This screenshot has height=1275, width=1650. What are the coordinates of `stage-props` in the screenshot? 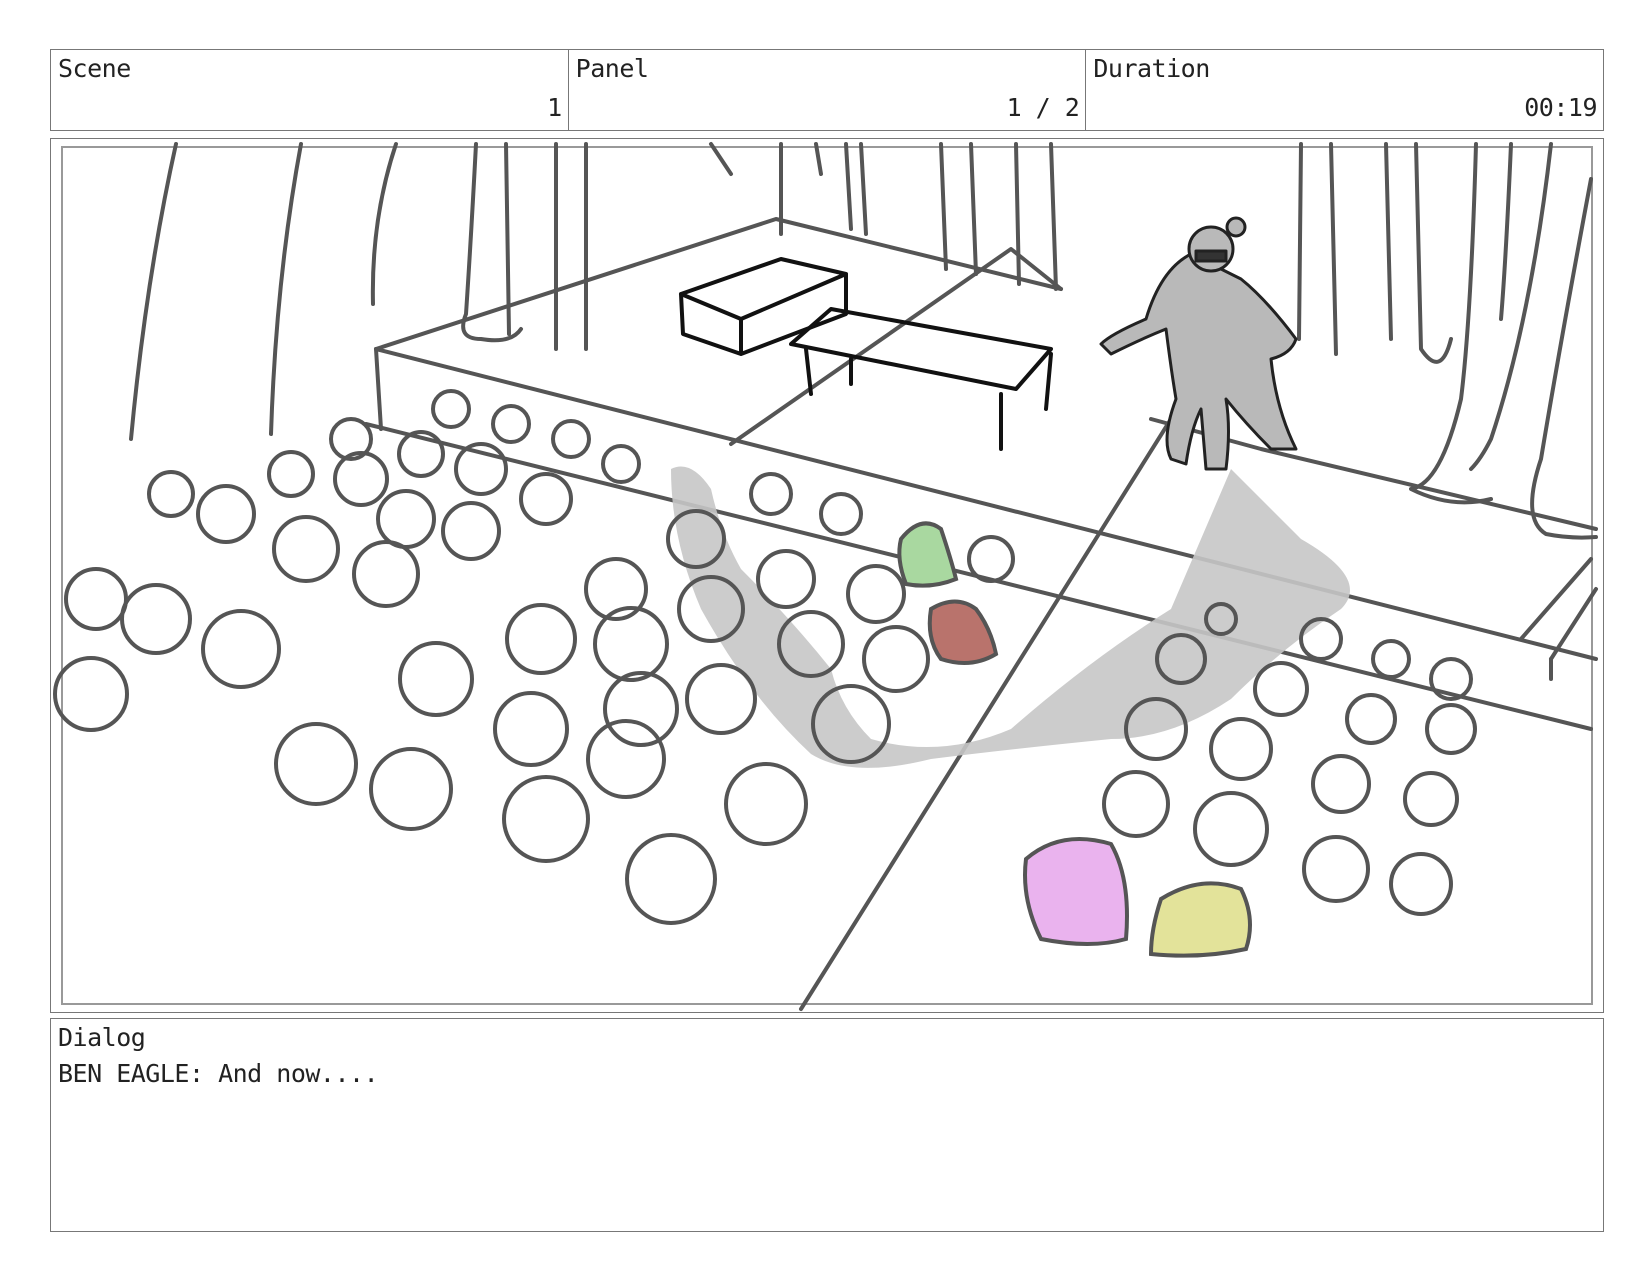 It's located at (866, 354).